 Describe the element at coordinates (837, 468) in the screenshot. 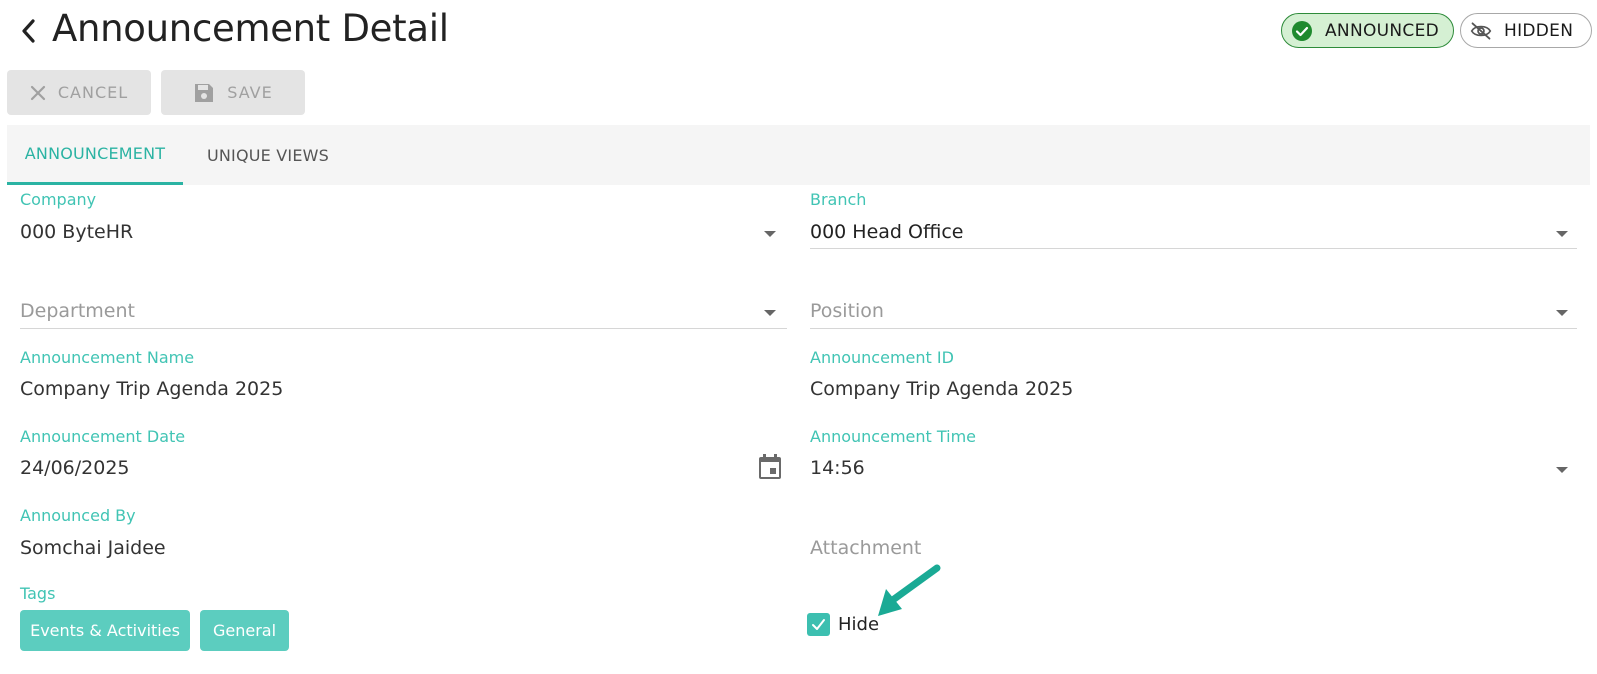

I see `announcement-time-value: 14:56` at that location.